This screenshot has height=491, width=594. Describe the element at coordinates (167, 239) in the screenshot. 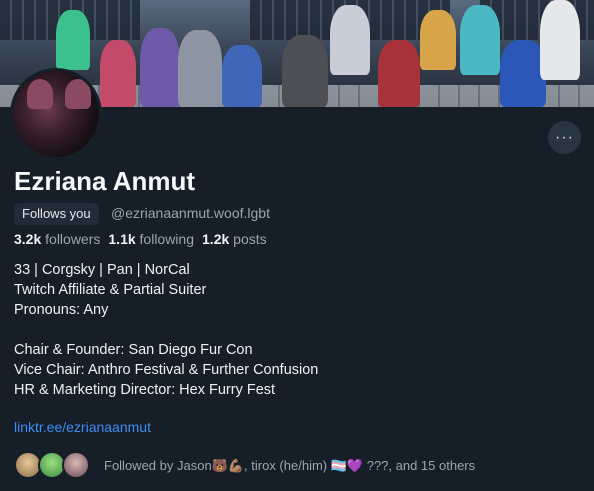

I see `following-label: following` at that location.